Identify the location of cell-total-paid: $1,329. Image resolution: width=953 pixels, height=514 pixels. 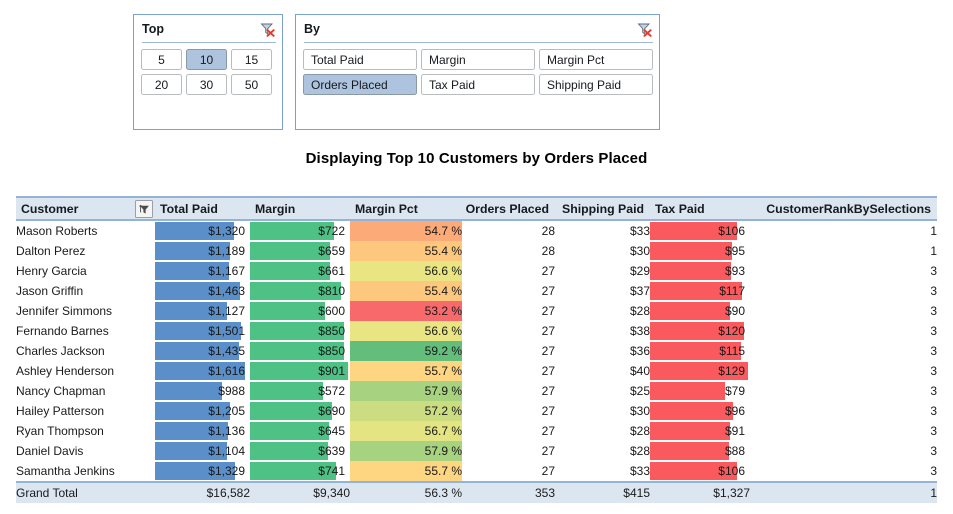
(202, 471).